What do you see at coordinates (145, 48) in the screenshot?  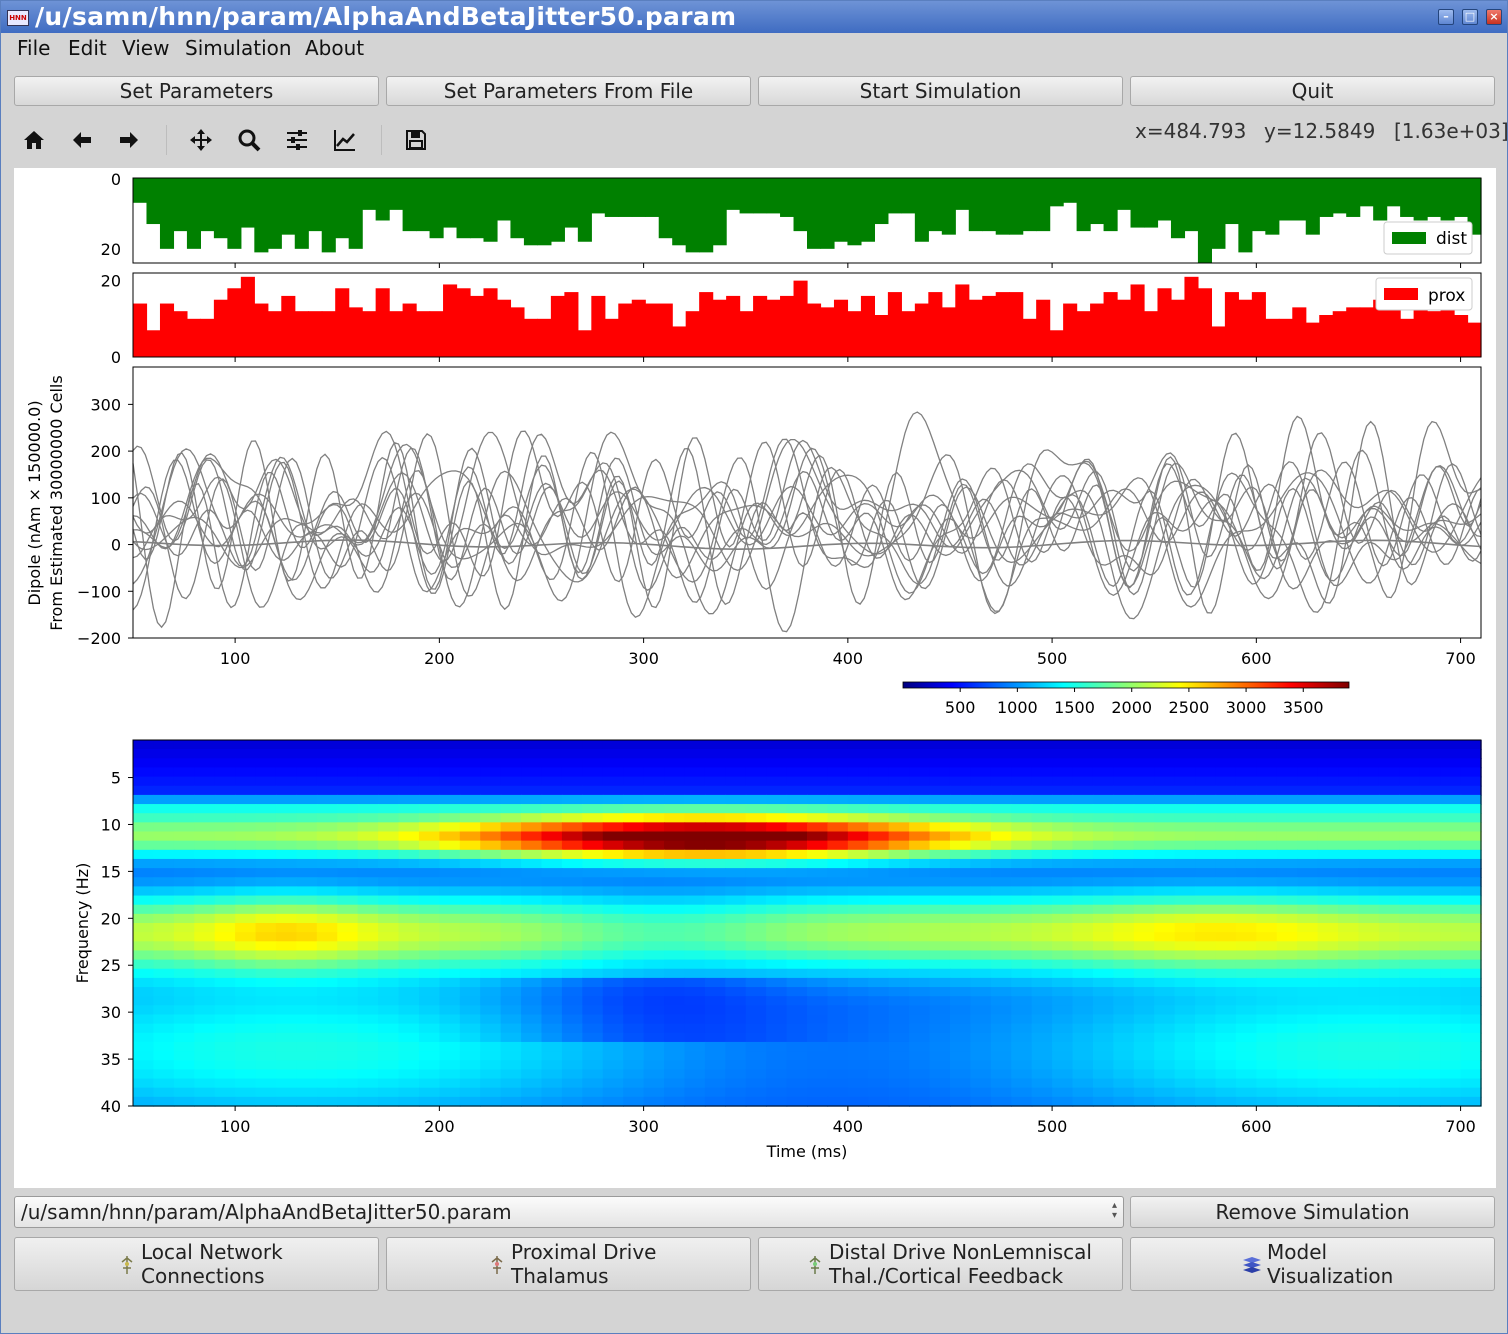 I see `menu-view: View` at bounding box center [145, 48].